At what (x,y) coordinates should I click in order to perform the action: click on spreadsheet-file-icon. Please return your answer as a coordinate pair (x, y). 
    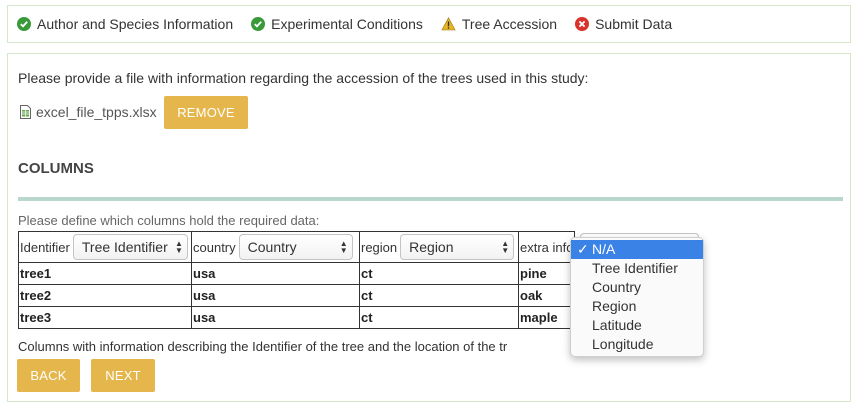
    Looking at the image, I should click on (25, 112).